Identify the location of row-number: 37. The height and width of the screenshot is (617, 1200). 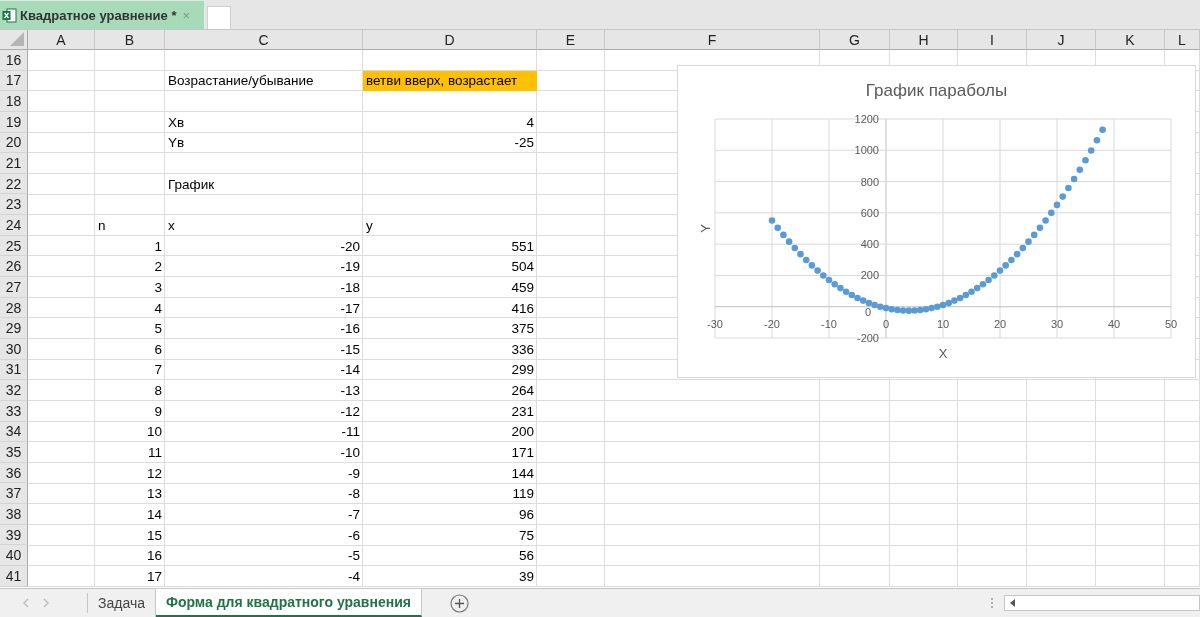
(14, 494).